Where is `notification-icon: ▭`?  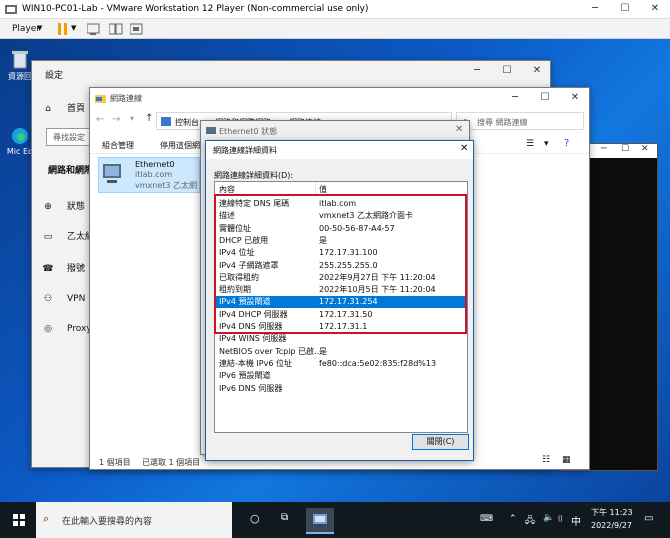
notification-icon: ▭ is located at coordinates (648, 518).